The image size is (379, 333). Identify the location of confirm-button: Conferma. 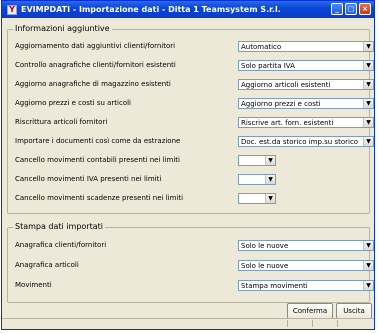
(310, 311).